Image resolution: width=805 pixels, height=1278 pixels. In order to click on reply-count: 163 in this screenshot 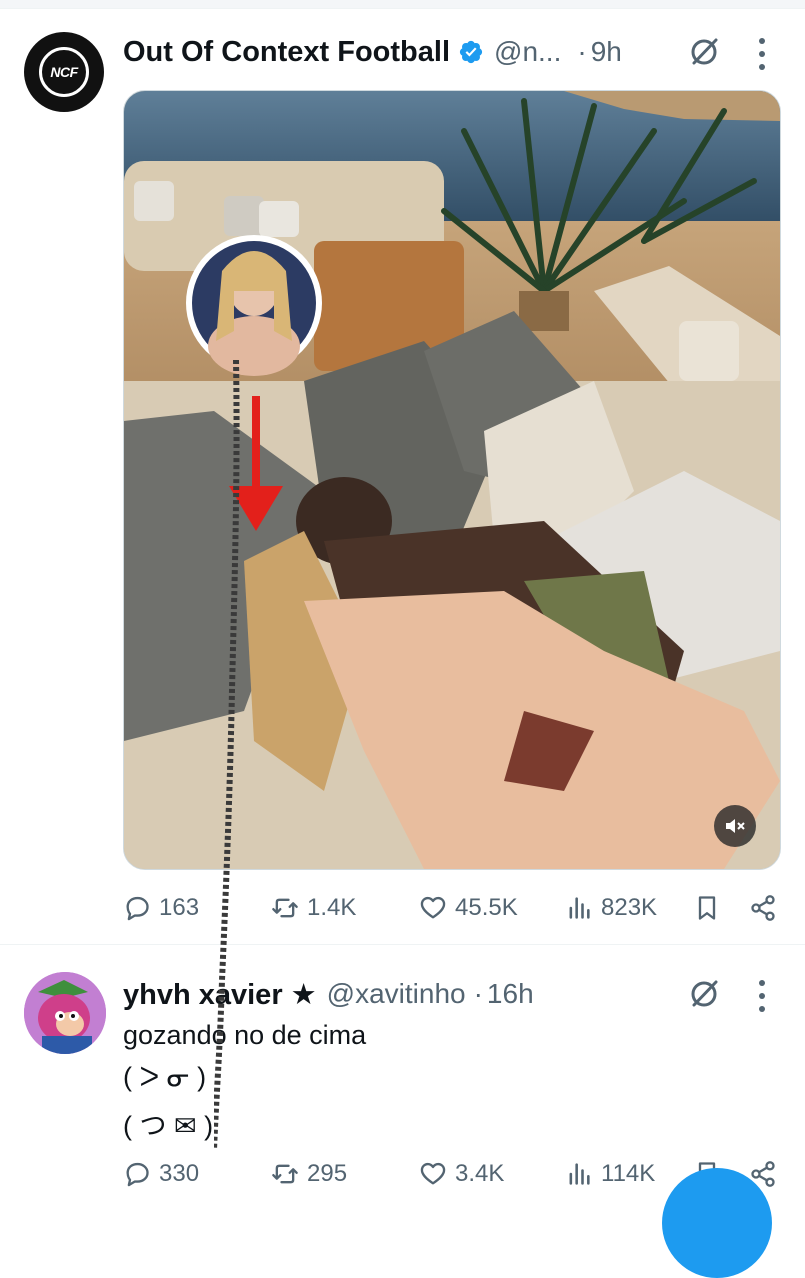, I will do `click(179, 907)`.